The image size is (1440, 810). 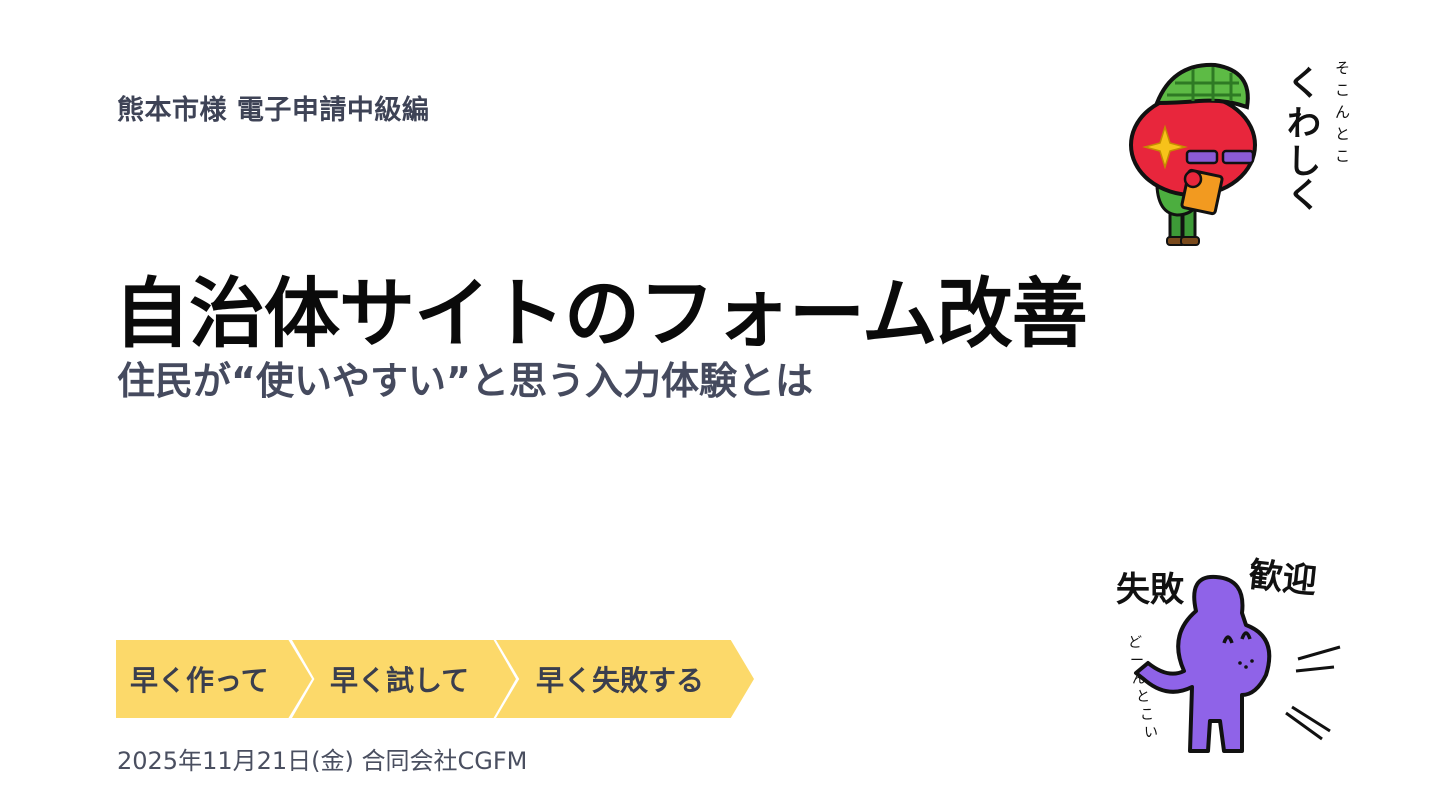 I want to click on slide-title: 自治体サイトのフォーム改善, so click(x=601, y=313).